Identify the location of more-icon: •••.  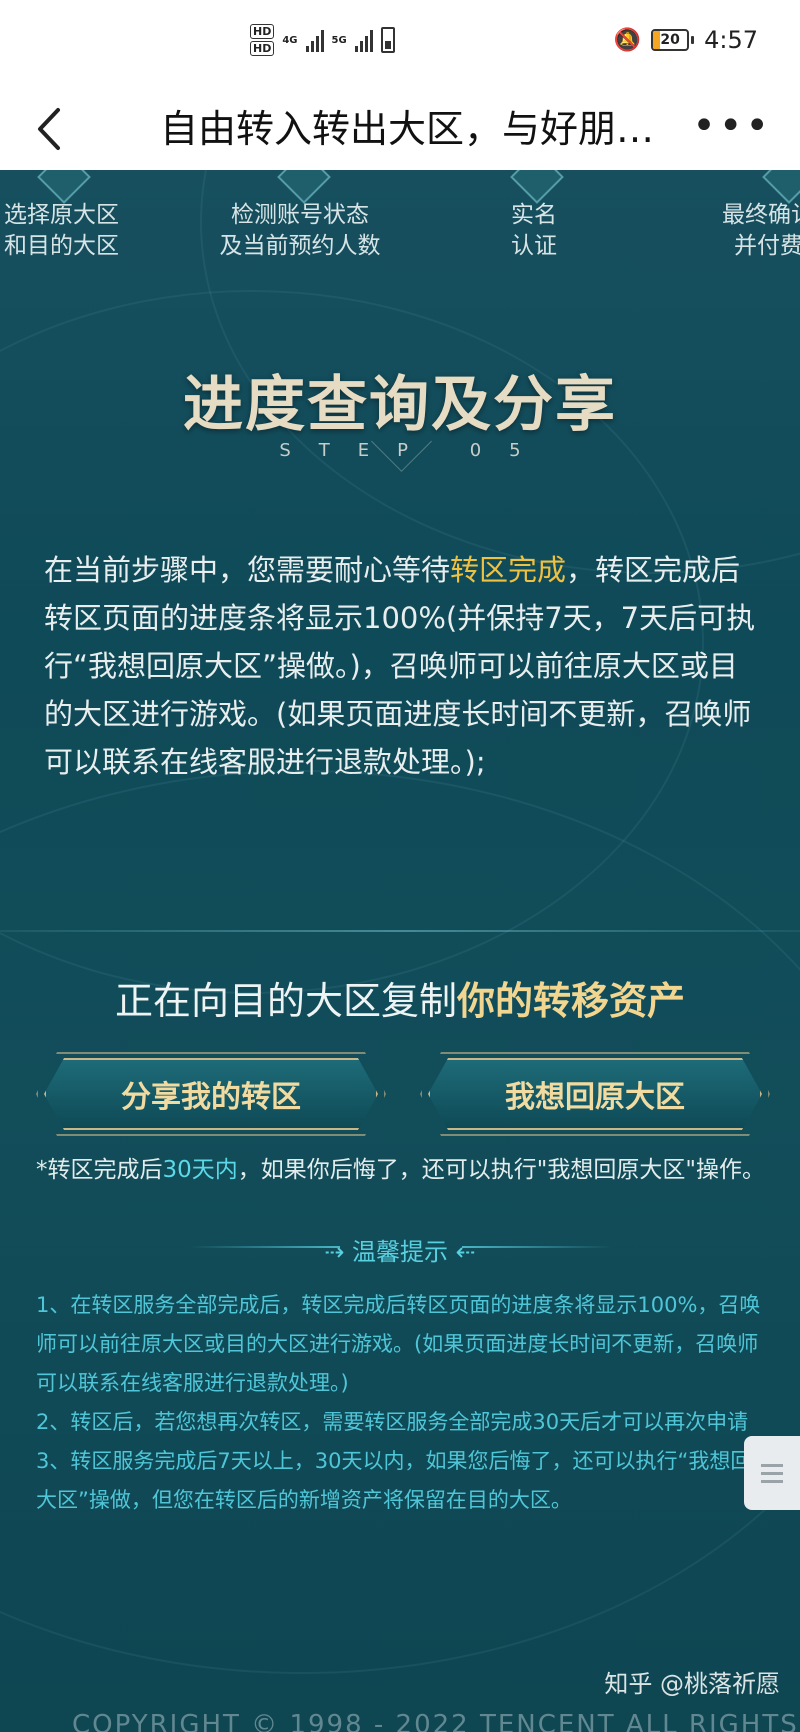
(732, 126).